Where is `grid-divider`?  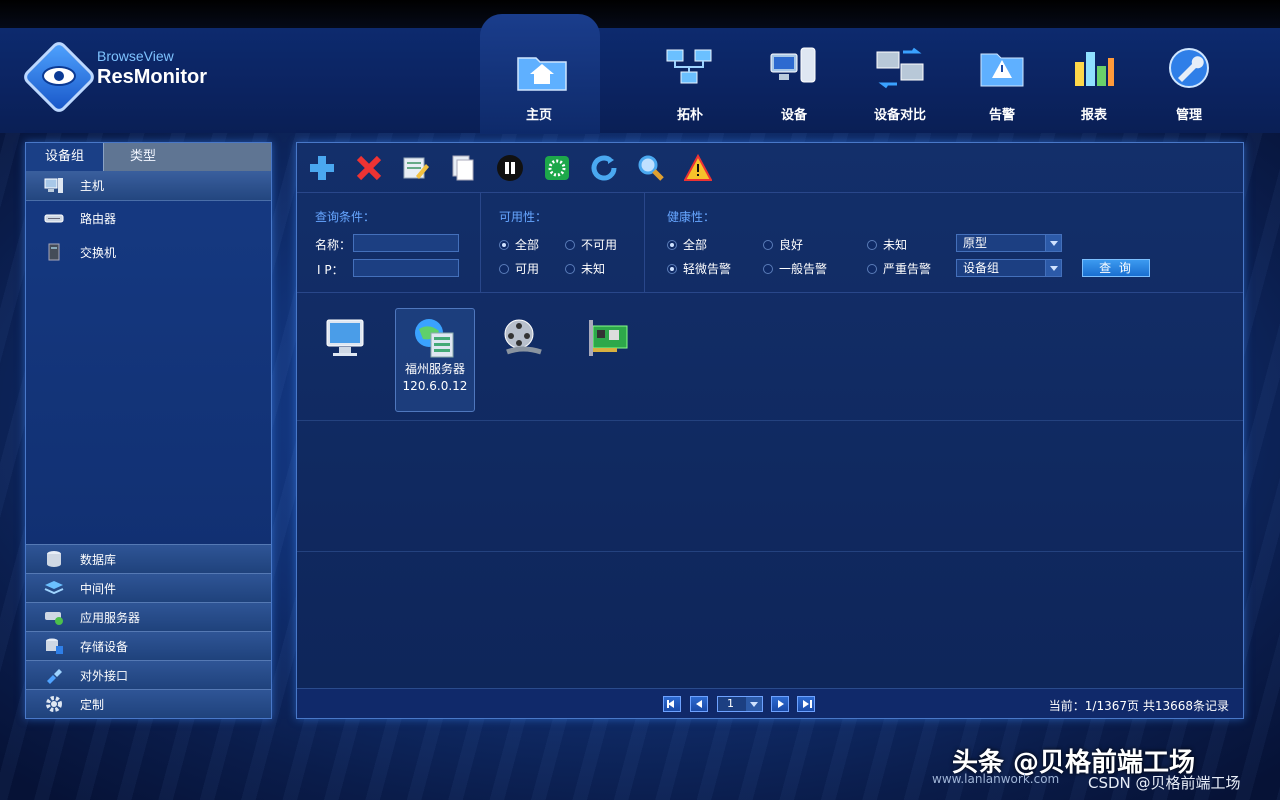
grid-divider is located at coordinates (770, 420).